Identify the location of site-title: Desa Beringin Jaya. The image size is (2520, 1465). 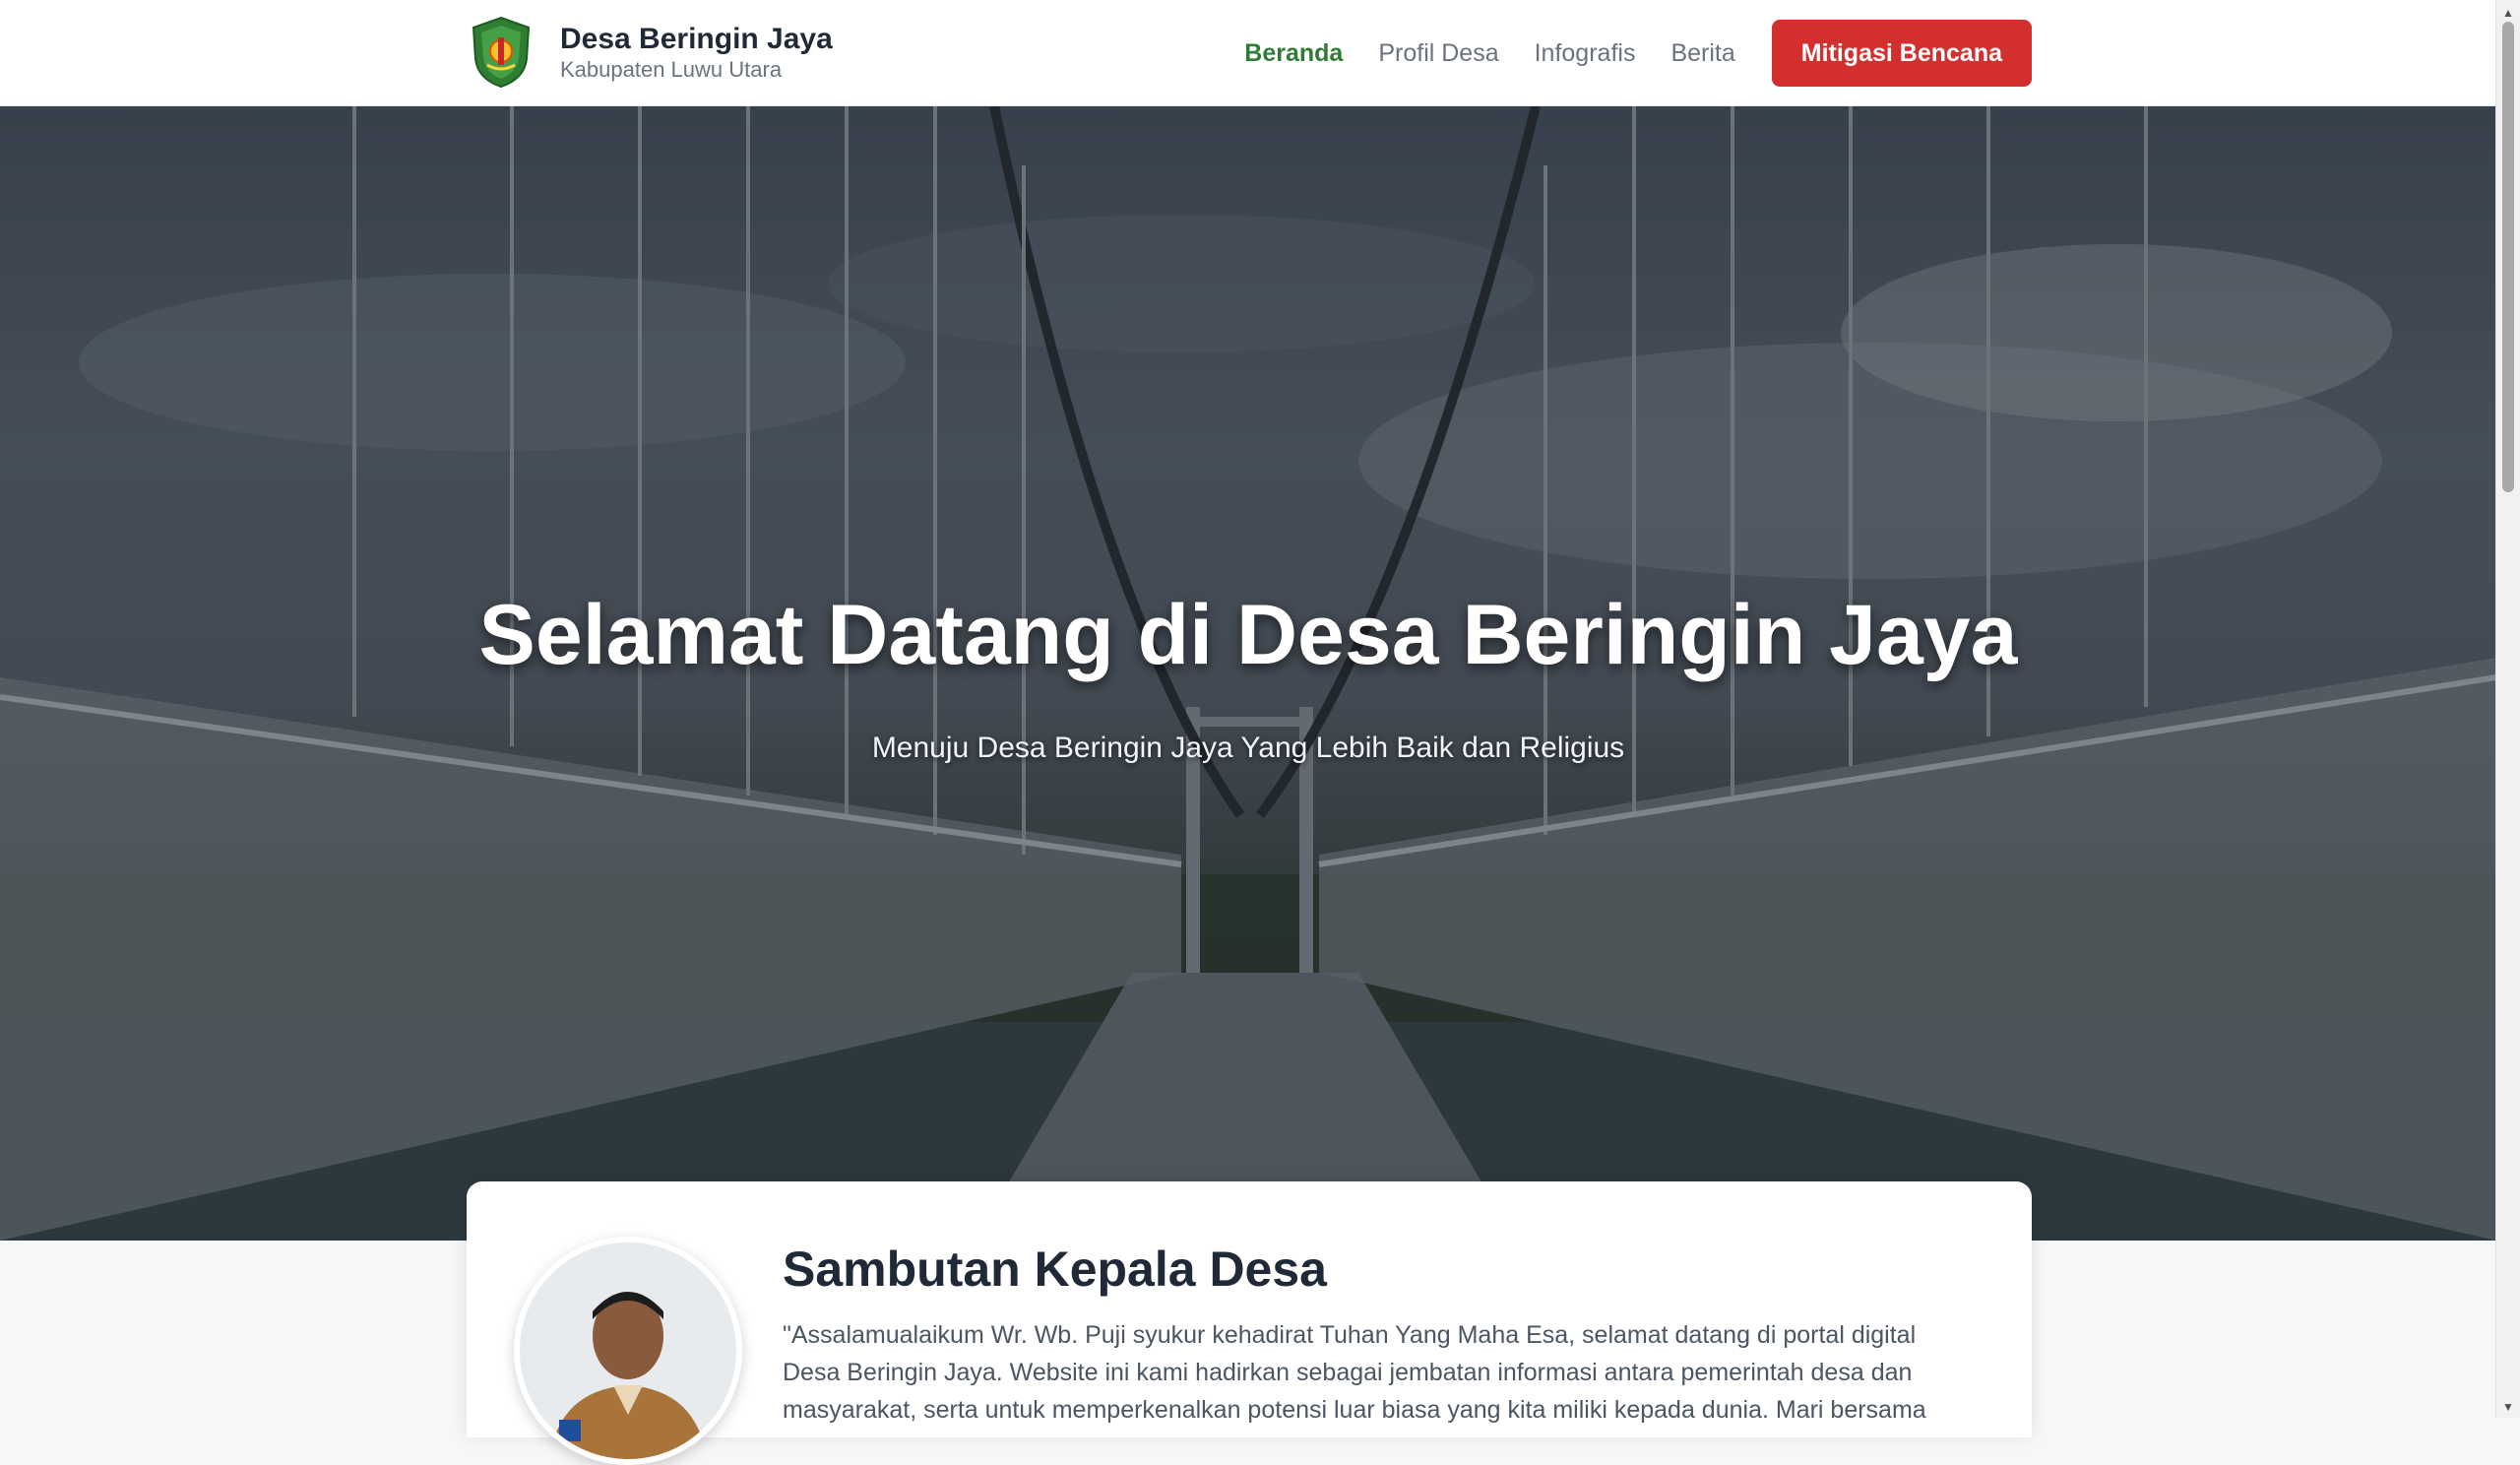
(696, 39).